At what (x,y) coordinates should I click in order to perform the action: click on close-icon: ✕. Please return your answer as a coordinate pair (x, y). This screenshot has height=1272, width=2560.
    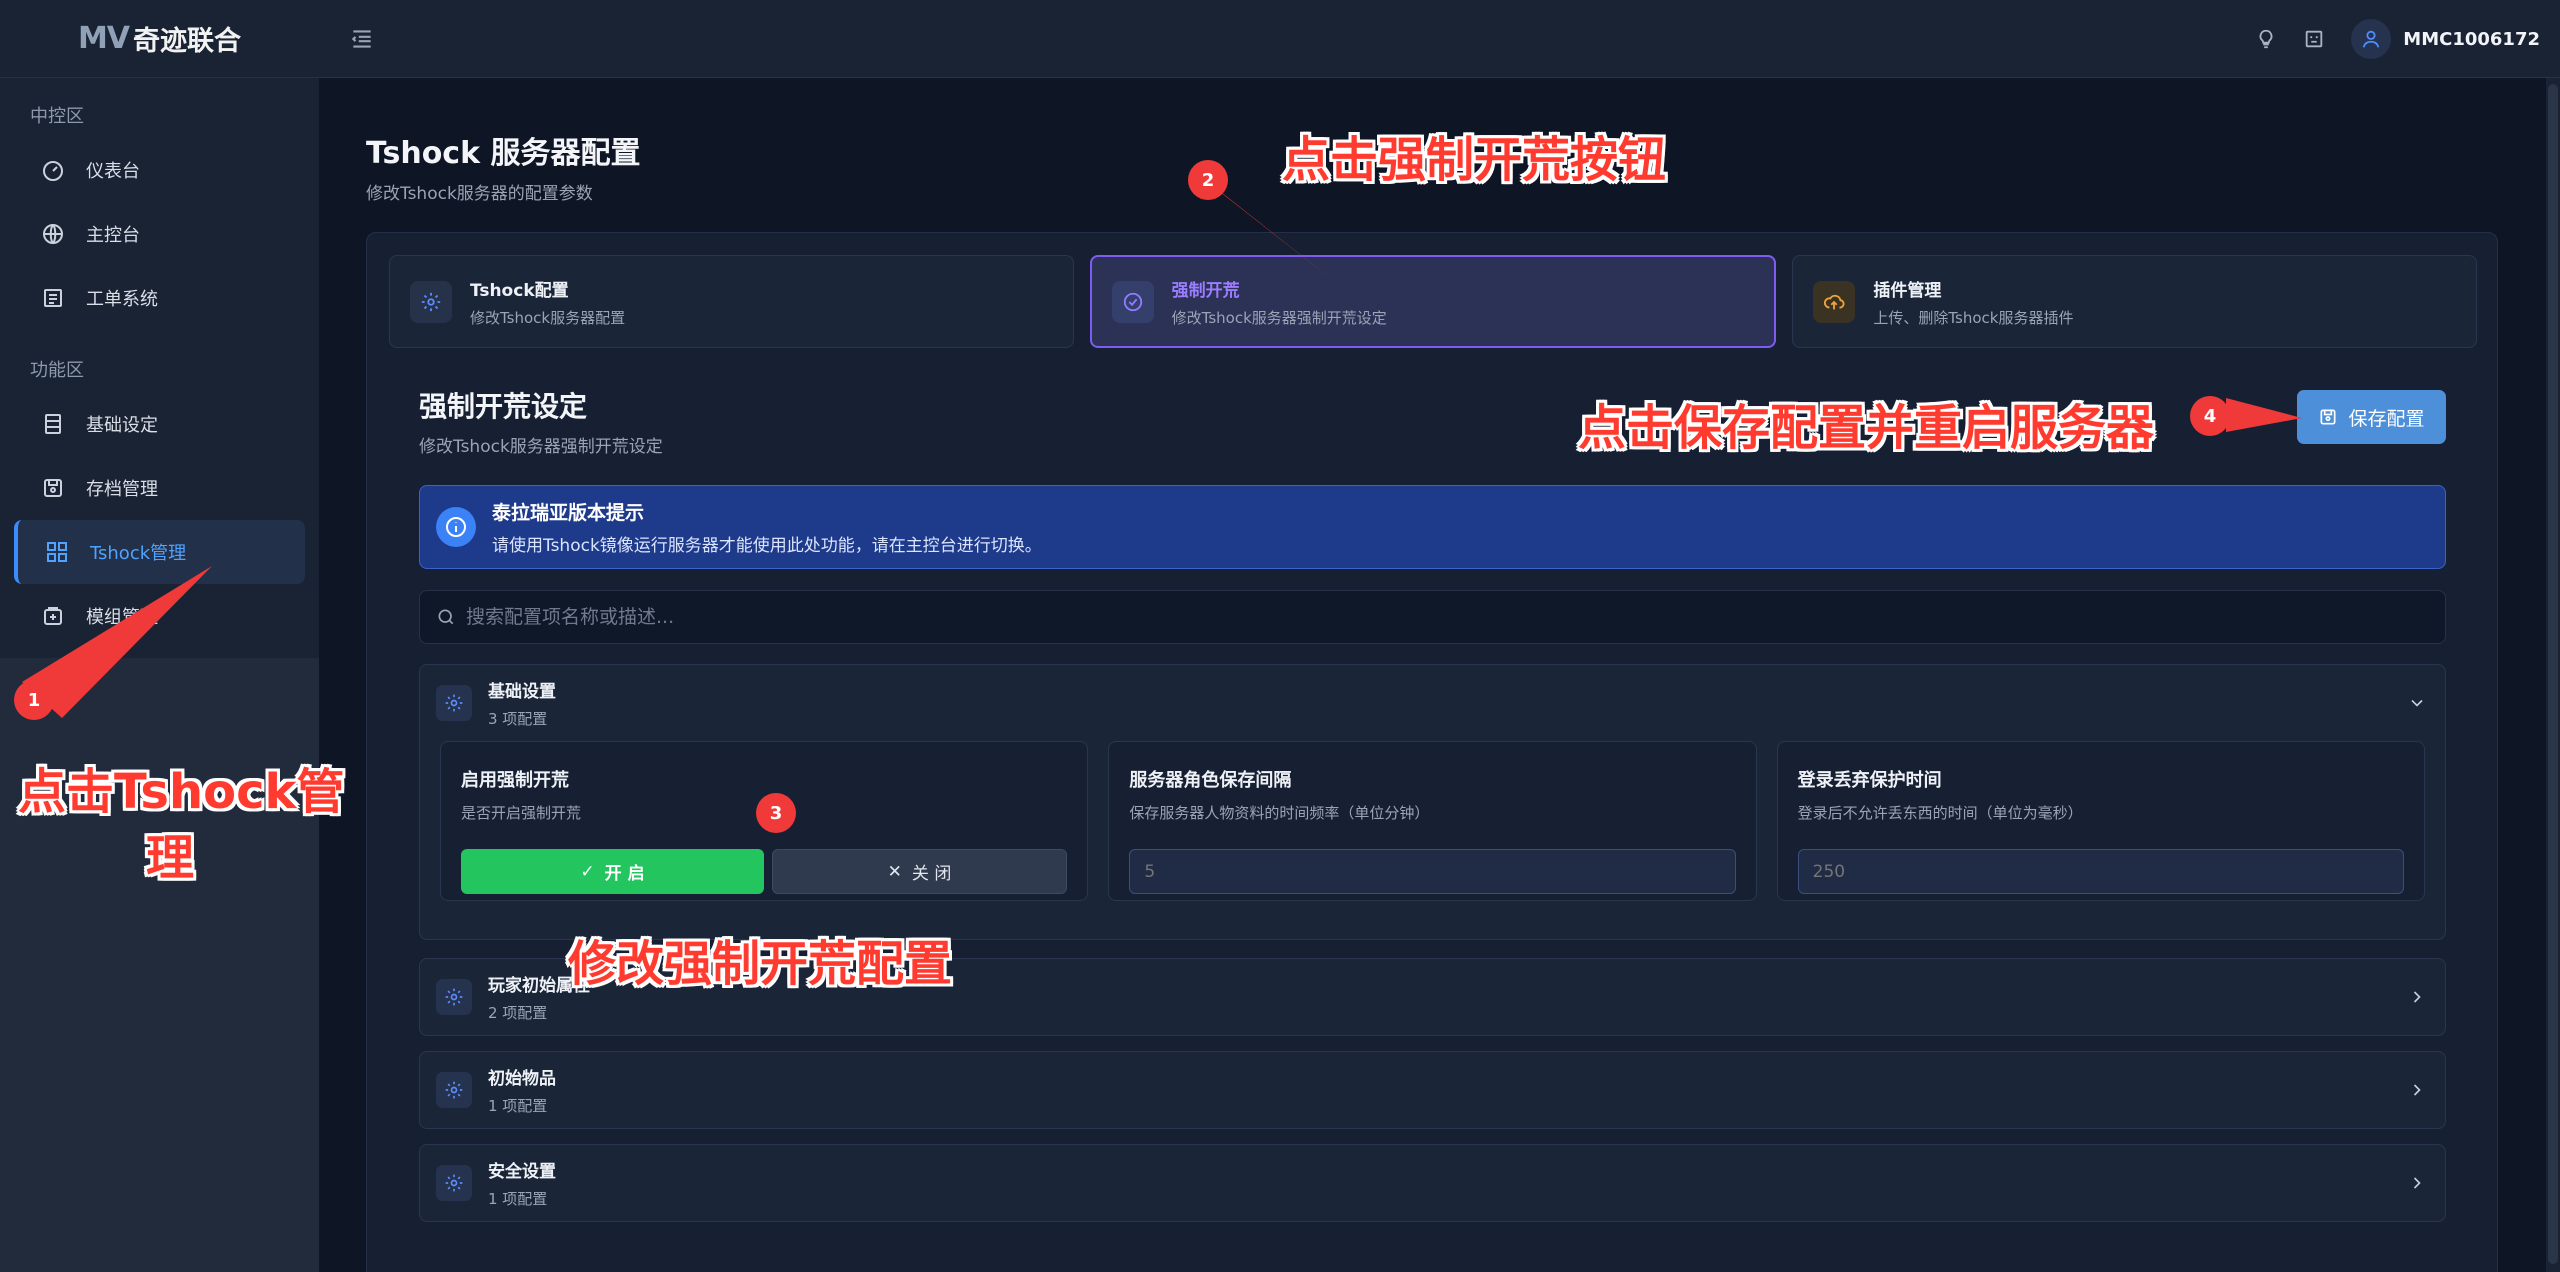
    Looking at the image, I should click on (894, 871).